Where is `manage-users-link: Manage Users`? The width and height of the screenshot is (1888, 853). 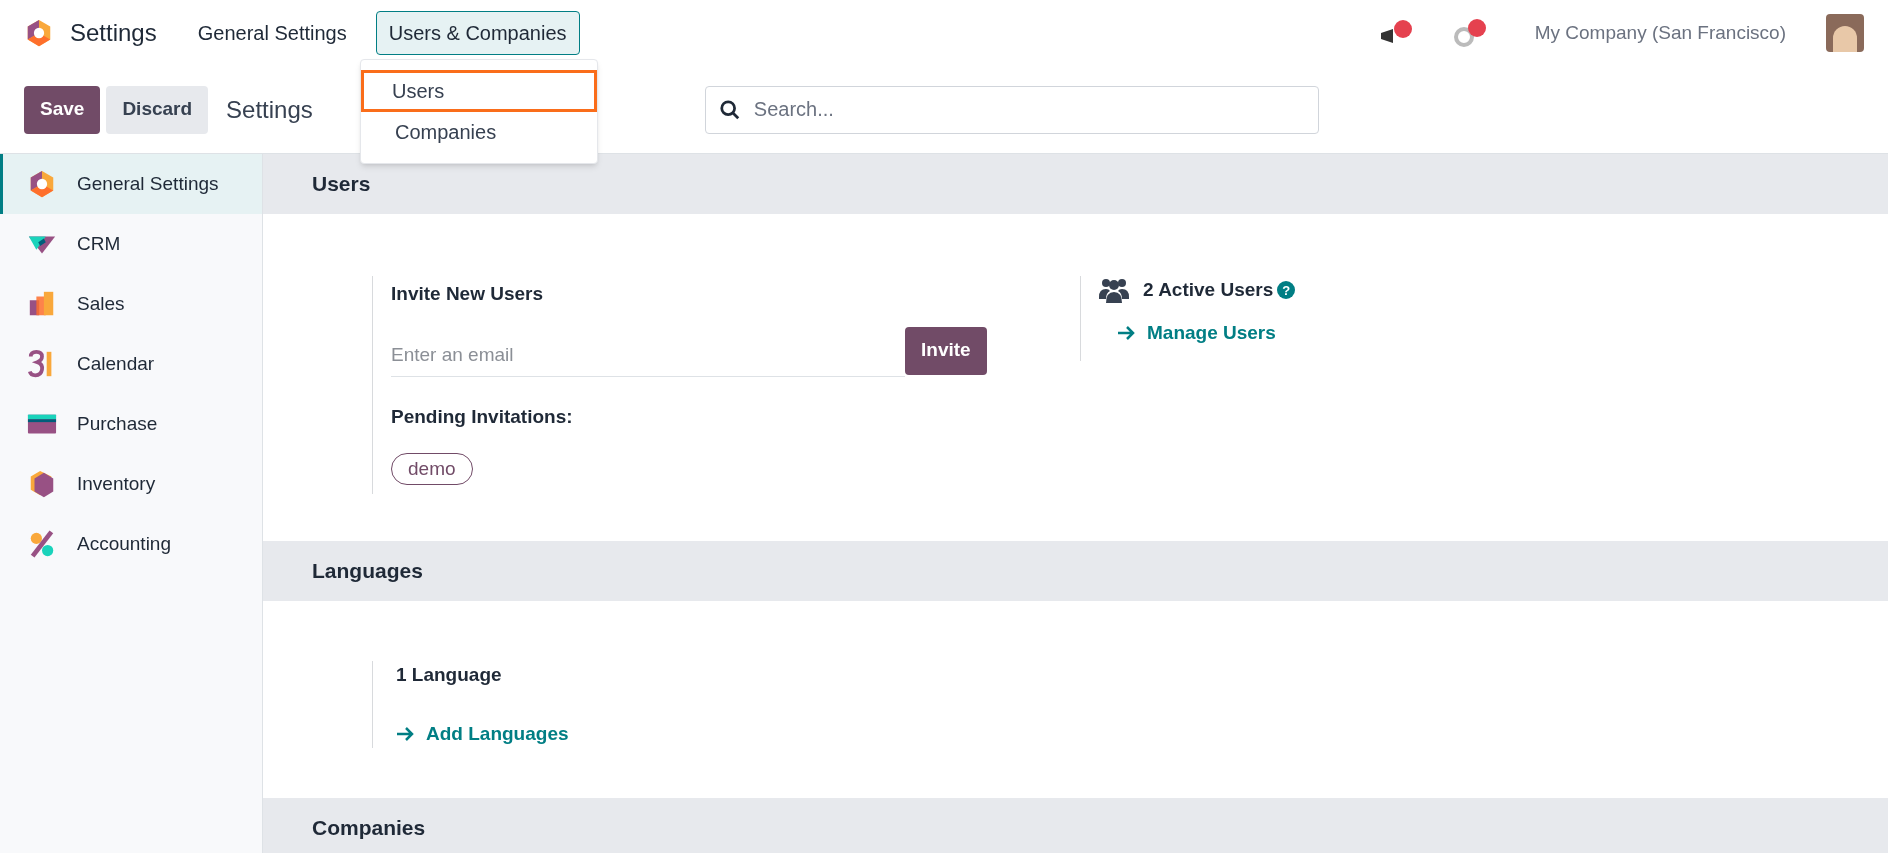
manage-users-link: Manage Users is located at coordinates (1206, 332).